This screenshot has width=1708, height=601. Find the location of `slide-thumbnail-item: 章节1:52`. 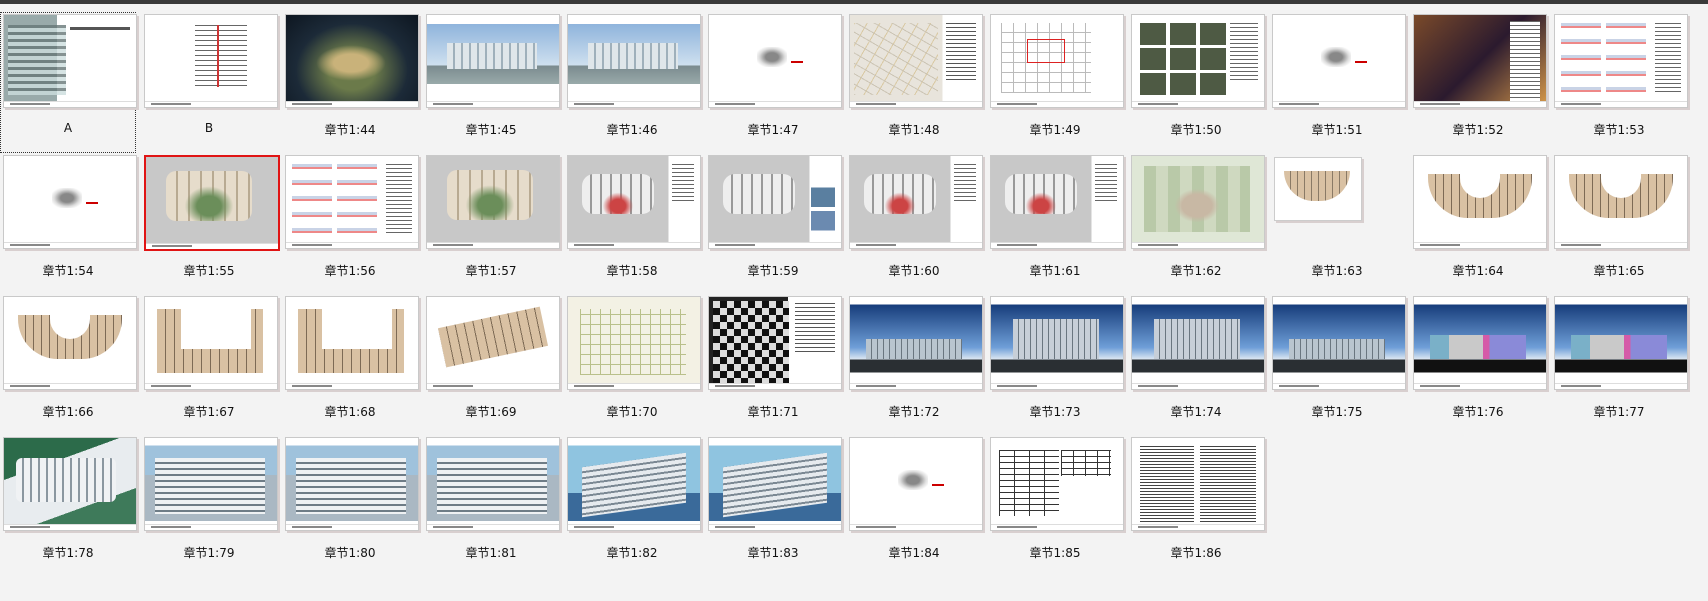

slide-thumbnail-item: 章节1:52 is located at coordinates (1478, 82).